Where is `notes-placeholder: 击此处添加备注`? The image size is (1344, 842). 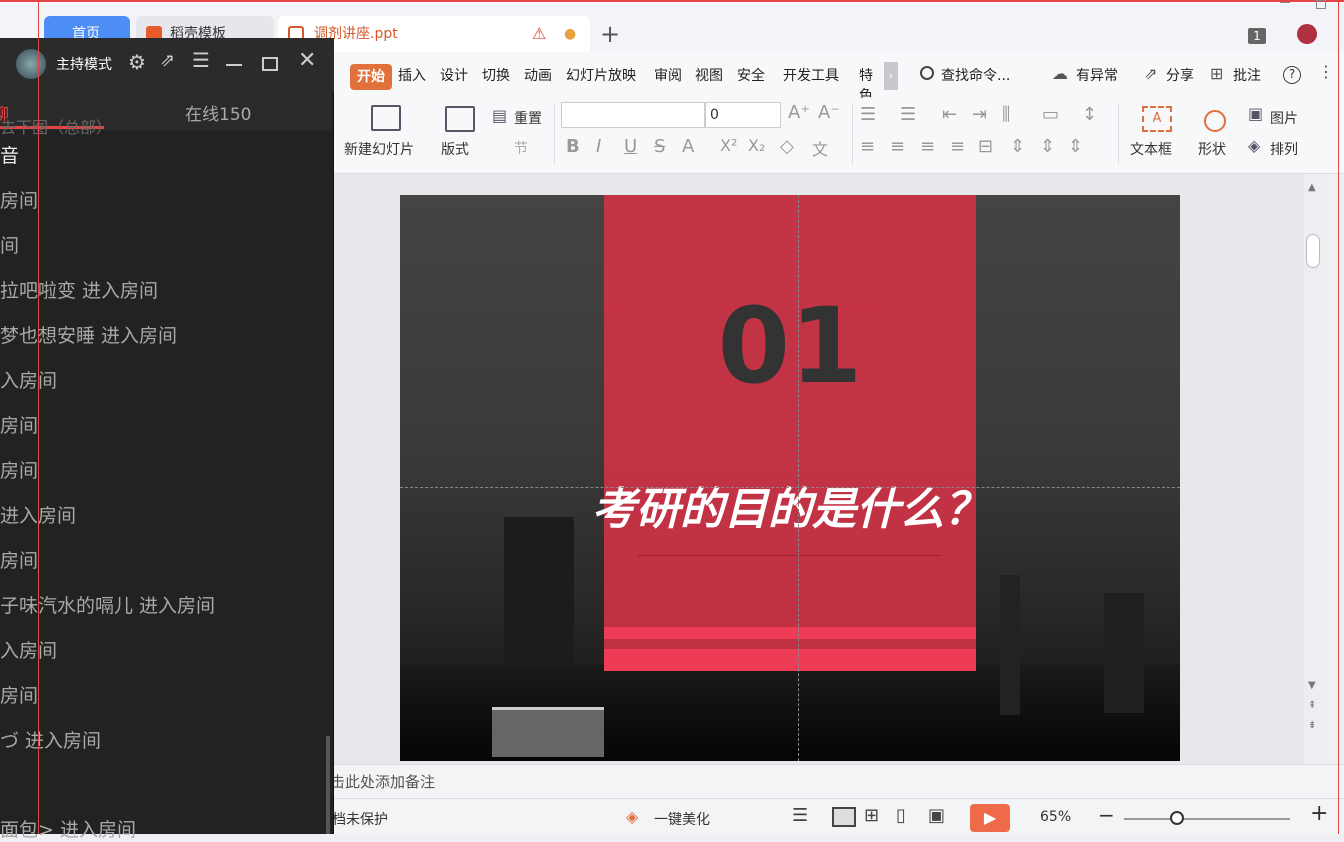
notes-placeholder: 击此处添加备注 is located at coordinates (383, 782).